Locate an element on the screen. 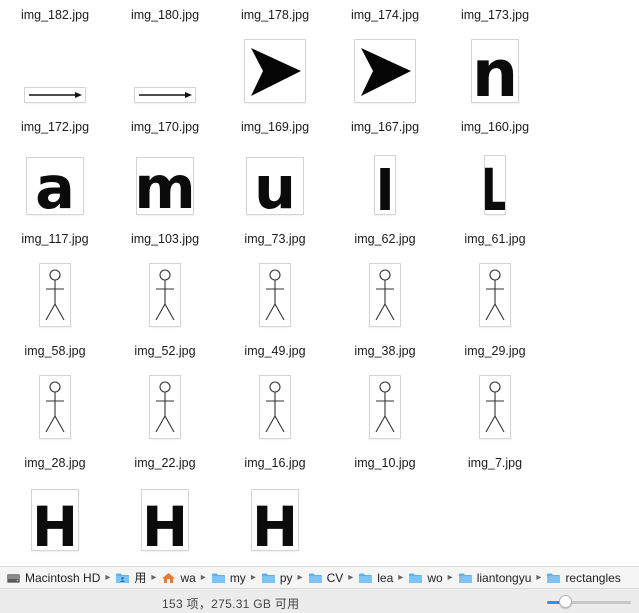  file-item: img_16.jpg is located at coordinates (275, 407).